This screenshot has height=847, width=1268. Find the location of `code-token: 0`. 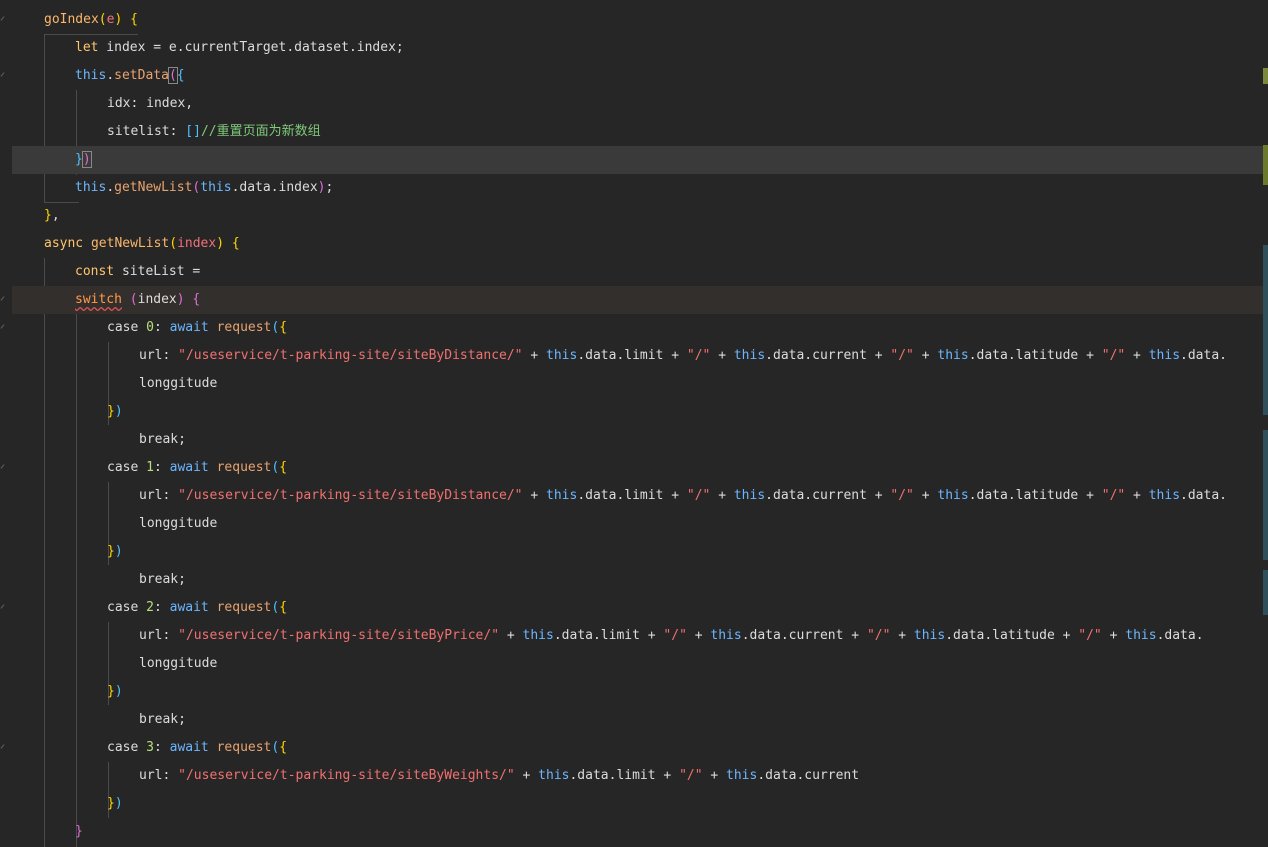

code-token: 0 is located at coordinates (150, 327).